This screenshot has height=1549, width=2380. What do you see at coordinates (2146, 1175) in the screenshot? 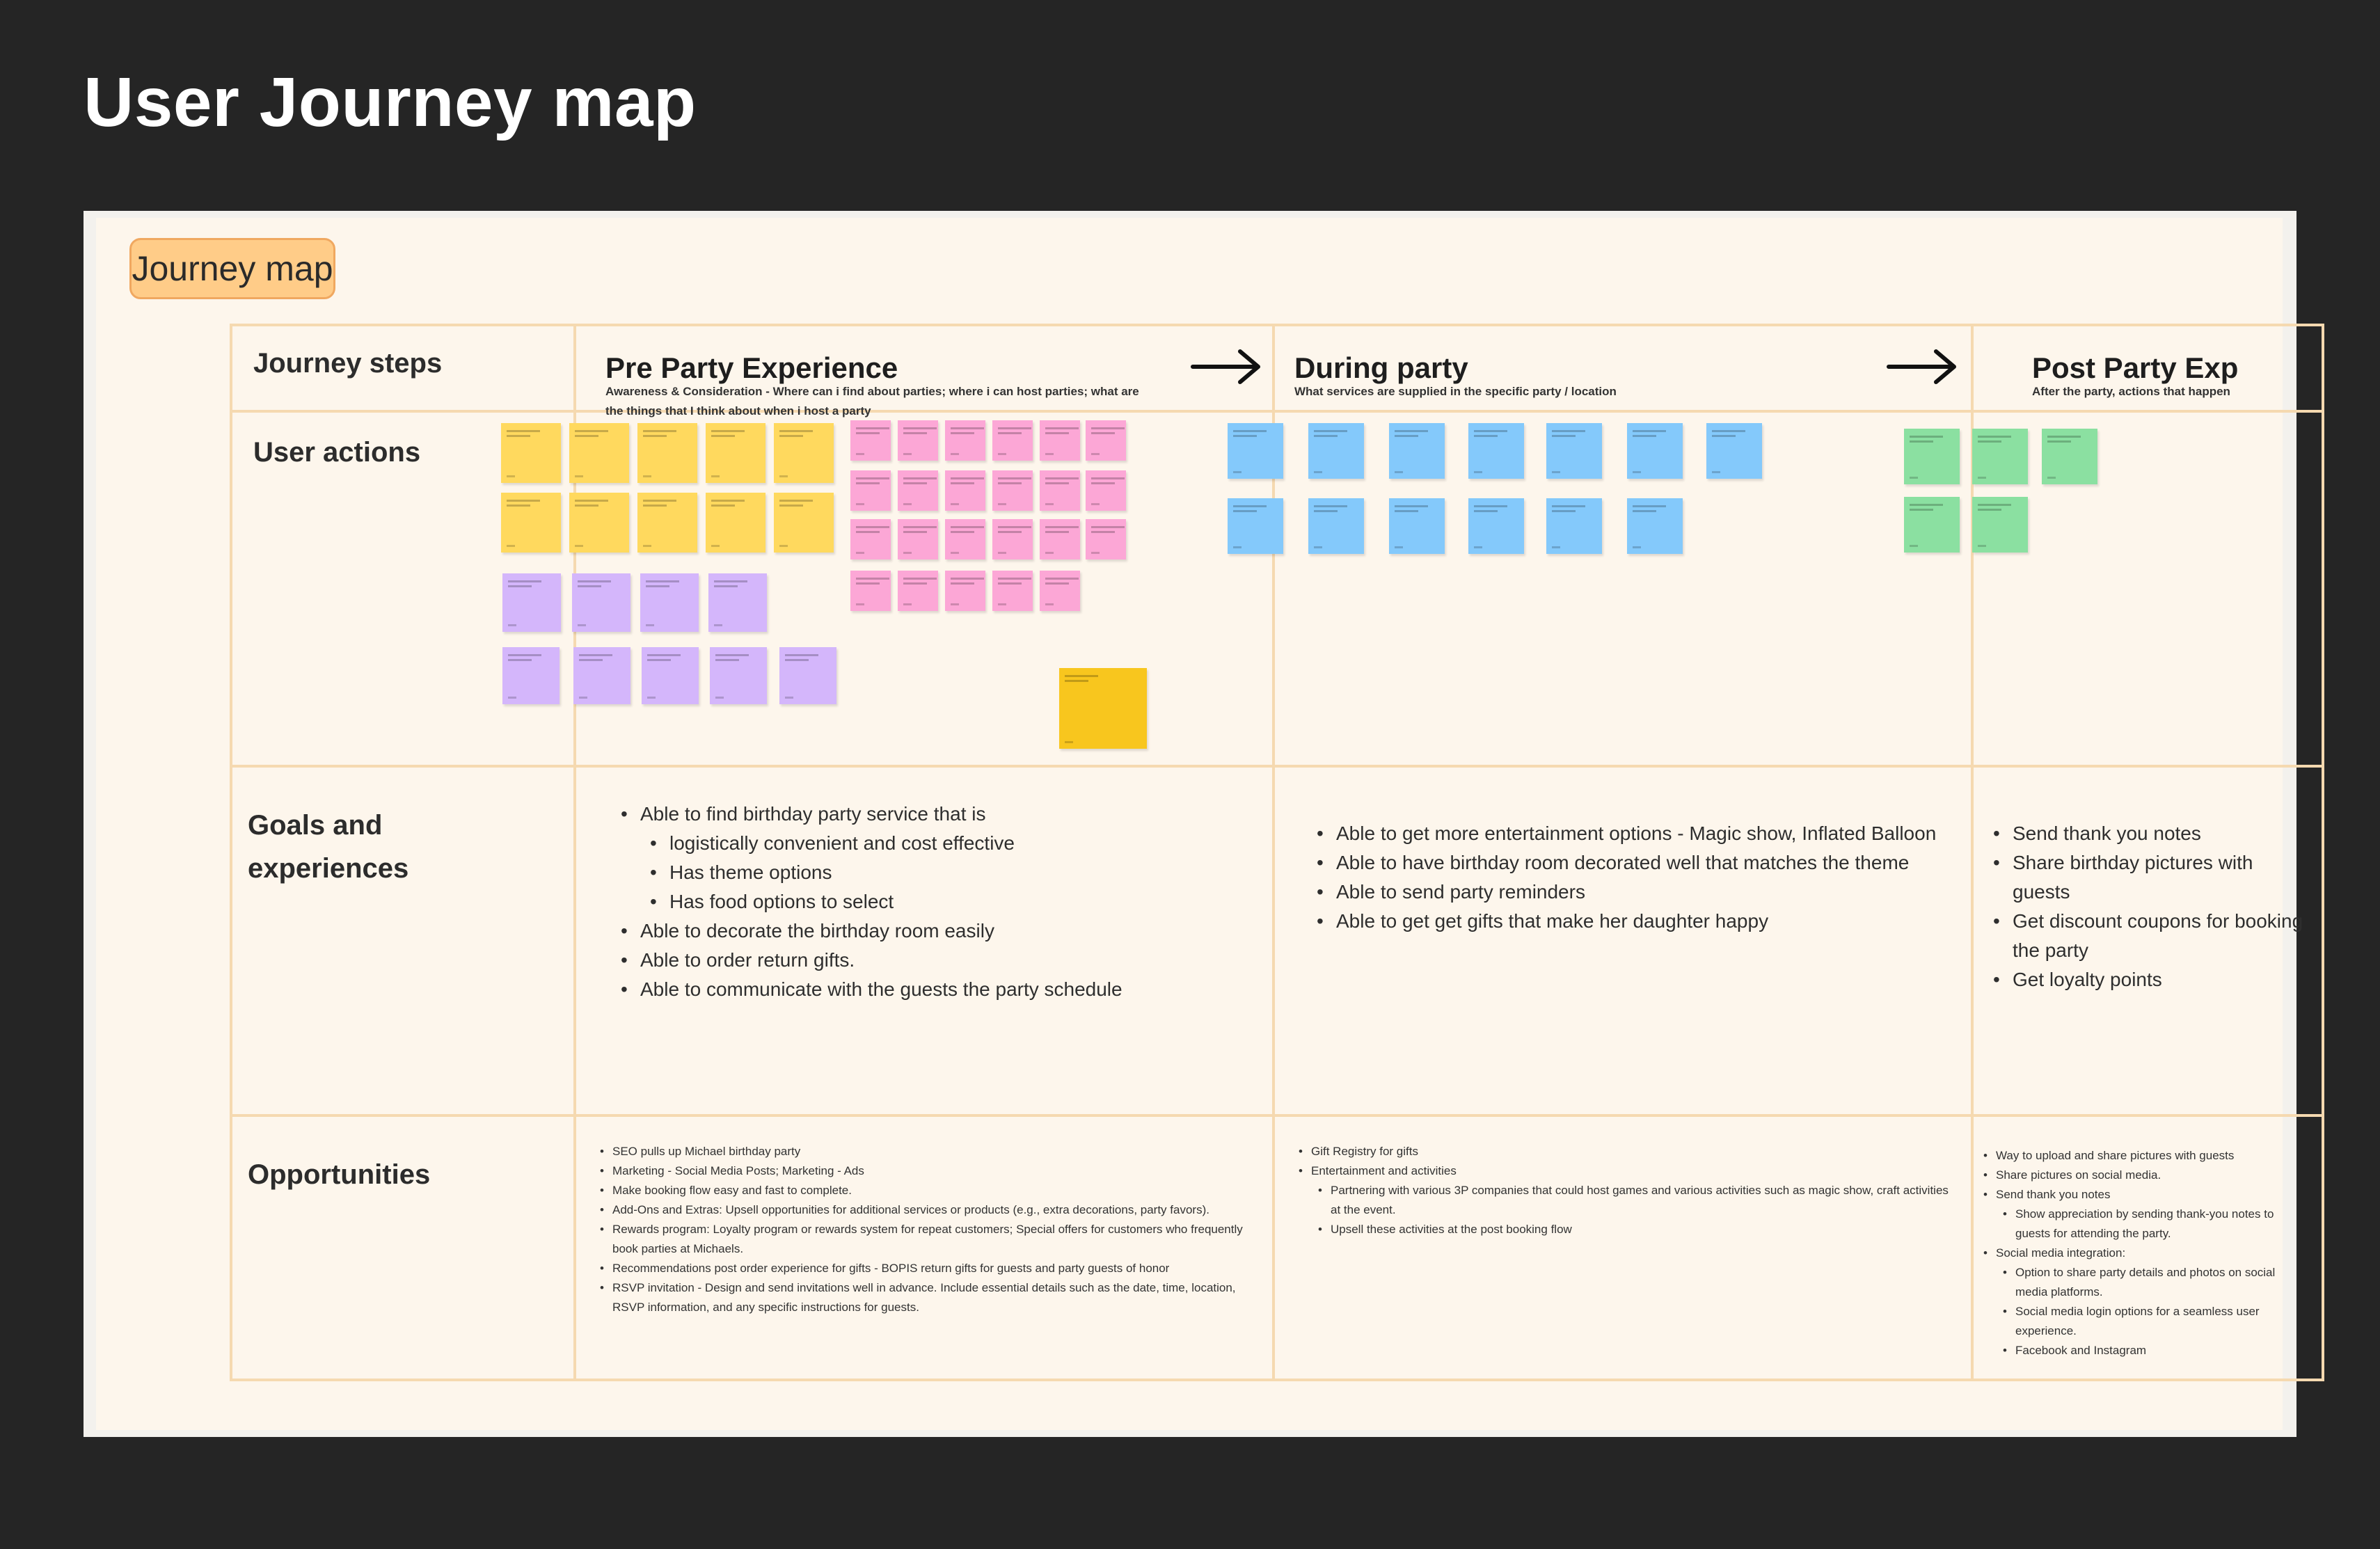
I see `list-item: Share pictures on social media.` at bounding box center [2146, 1175].